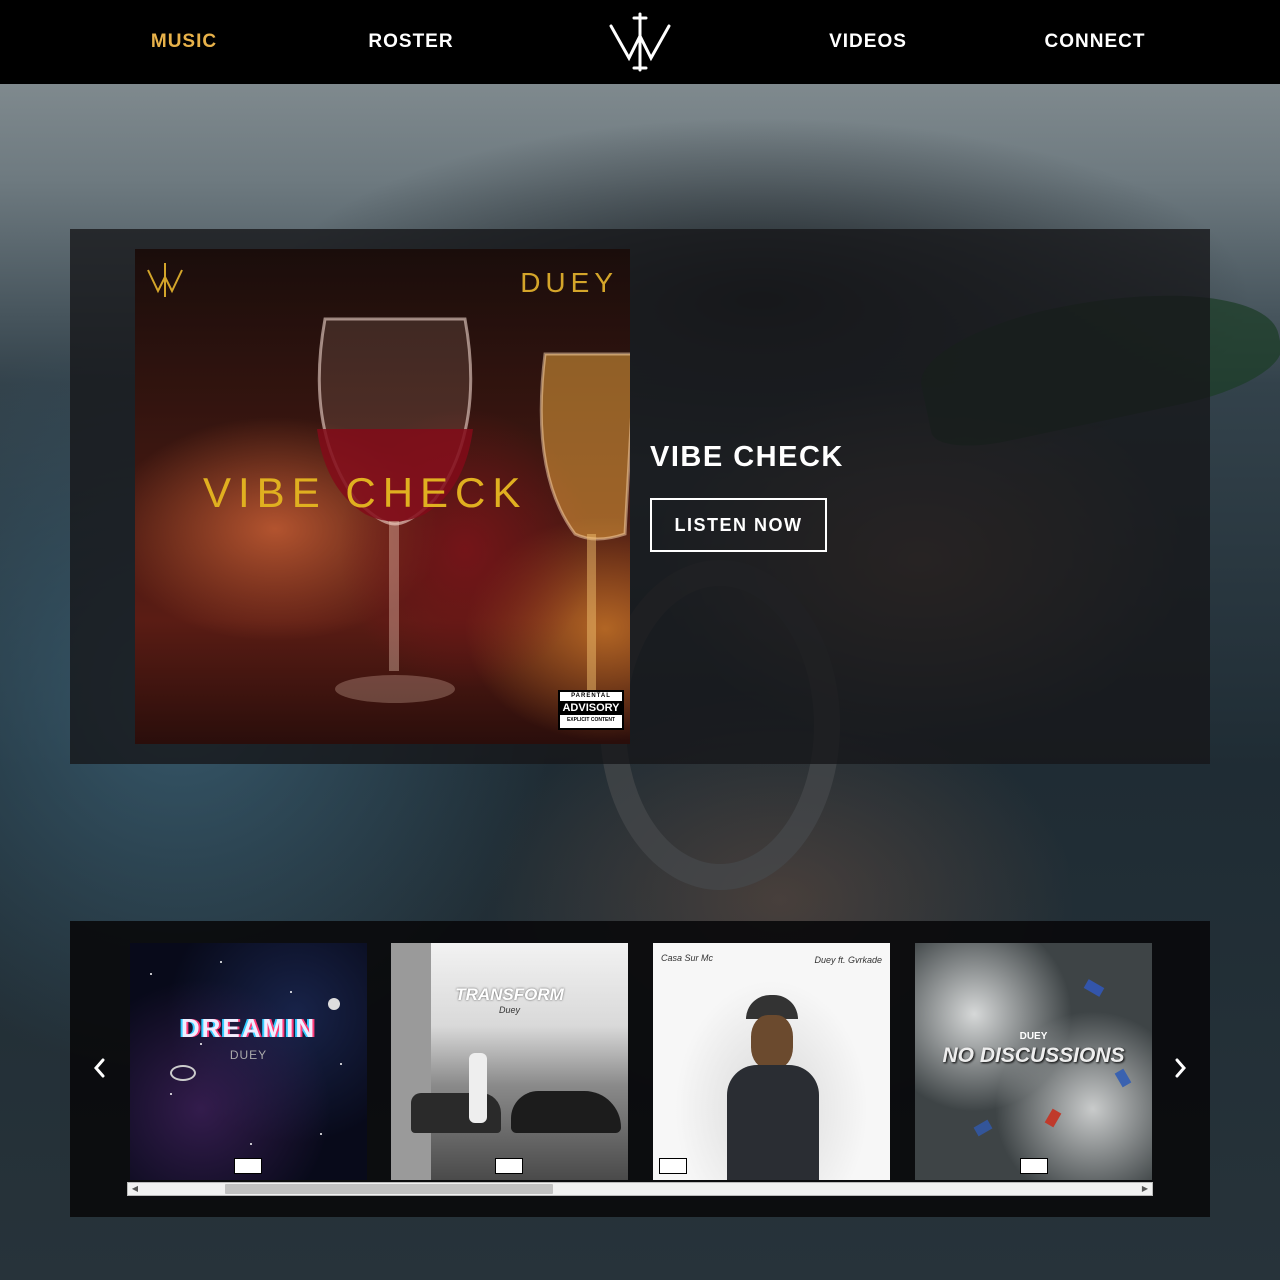 The image size is (1280, 1280). Describe the element at coordinates (248, 1061) in the screenshot. I see `album-tile-dreamin: DREAMIN DUEY` at that location.